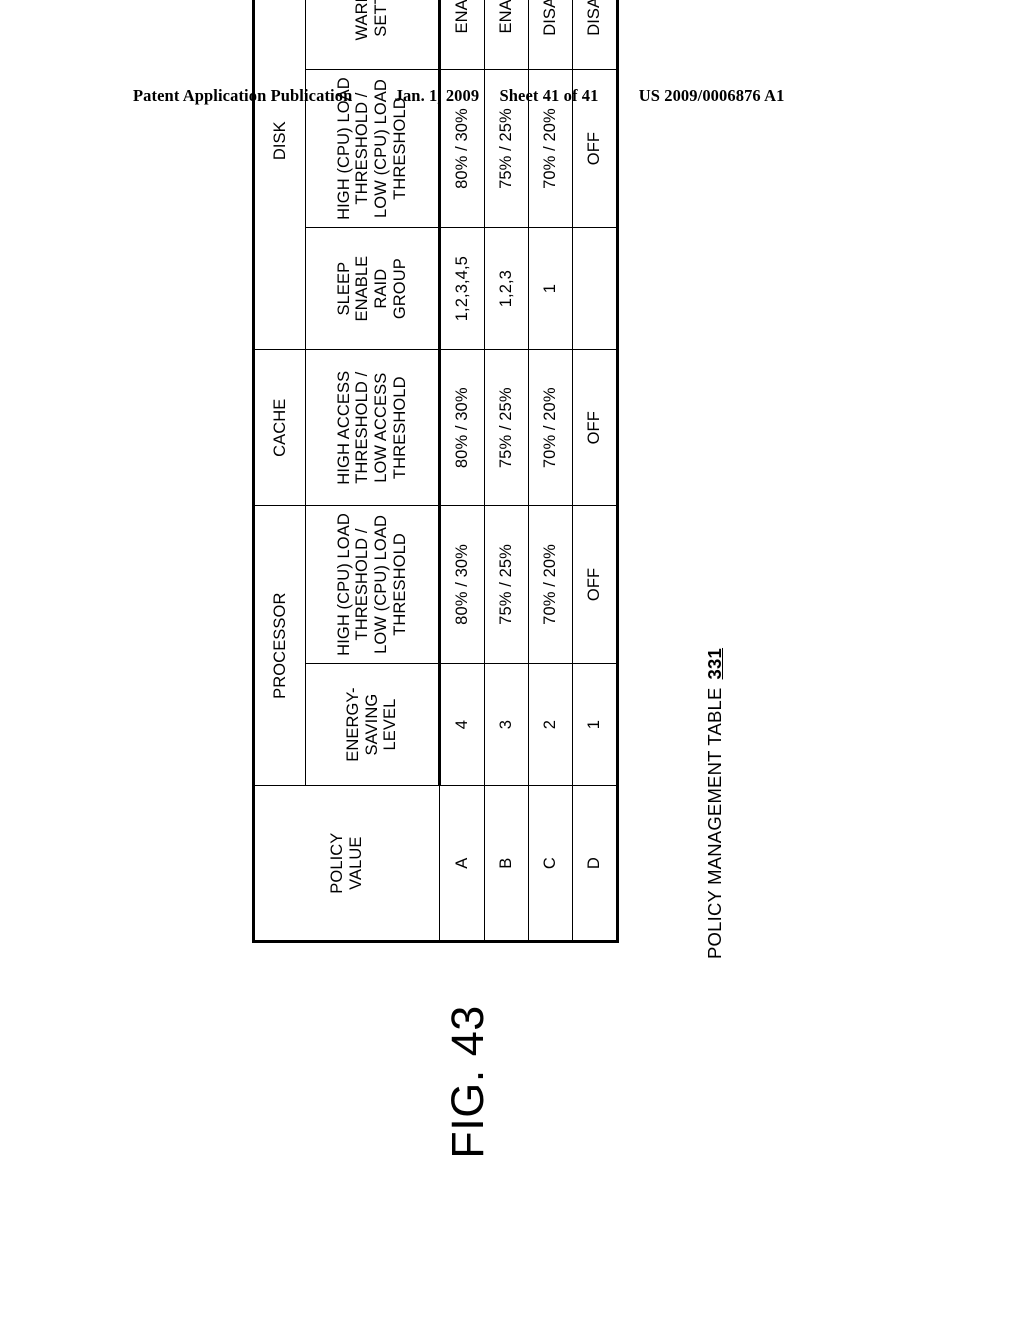 This screenshot has height=1320, width=1024. Describe the element at coordinates (506, 148) in the screenshot. I see `cell-disk-threshold: 75% / 25%` at that location.